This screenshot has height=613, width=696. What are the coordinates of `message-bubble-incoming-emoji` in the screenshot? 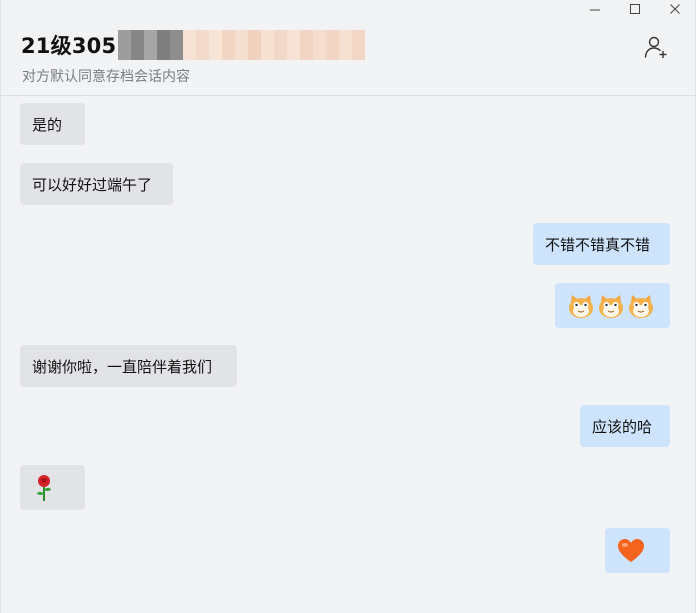 It's located at (52, 487).